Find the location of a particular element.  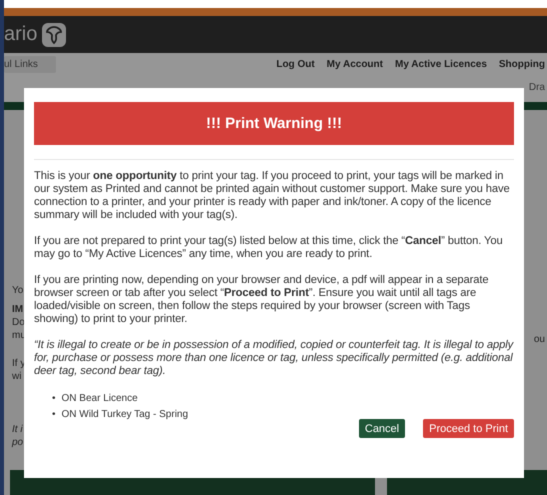

background-text: Yo is located at coordinates (18, 290).